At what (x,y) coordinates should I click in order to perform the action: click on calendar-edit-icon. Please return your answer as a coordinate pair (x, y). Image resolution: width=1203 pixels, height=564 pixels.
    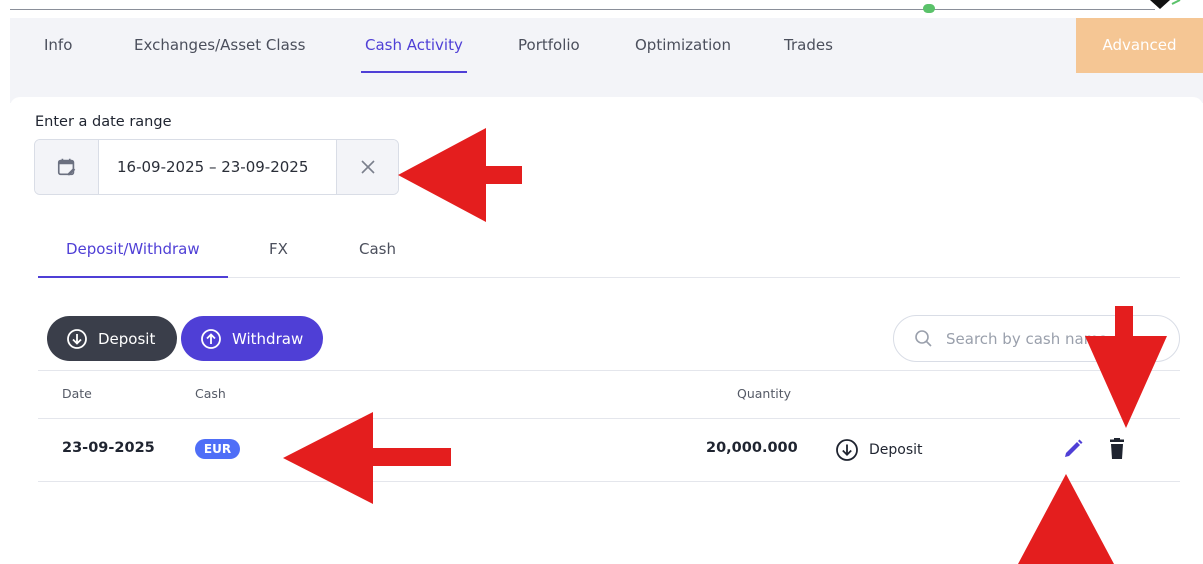
    Looking at the image, I should click on (66, 167).